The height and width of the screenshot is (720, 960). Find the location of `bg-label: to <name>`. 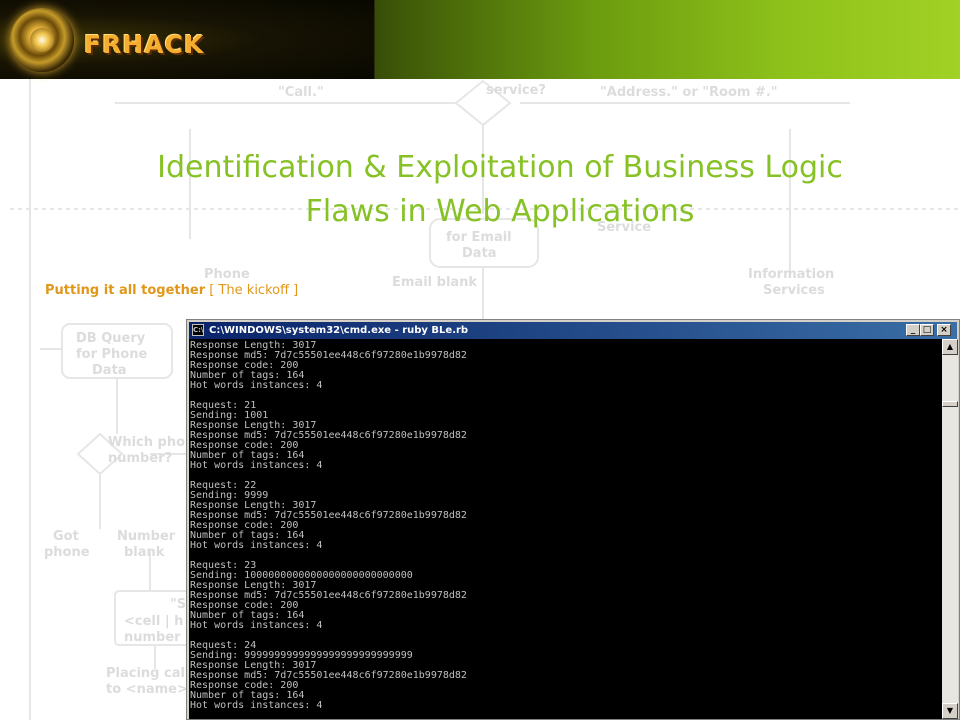

bg-label: to <name> is located at coordinates (147, 689).